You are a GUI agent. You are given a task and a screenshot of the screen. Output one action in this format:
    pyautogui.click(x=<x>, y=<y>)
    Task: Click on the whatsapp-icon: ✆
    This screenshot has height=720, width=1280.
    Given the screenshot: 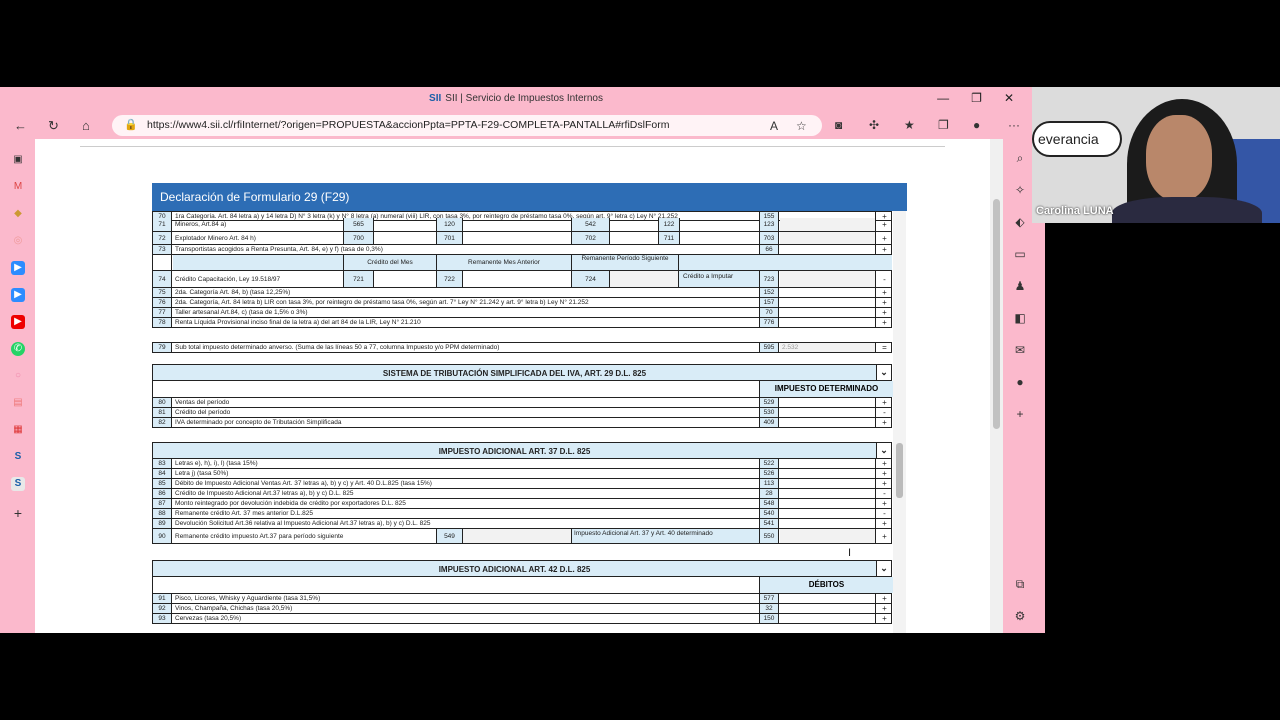 What is the action you would take?
    pyautogui.click(x=18, y=349)
    